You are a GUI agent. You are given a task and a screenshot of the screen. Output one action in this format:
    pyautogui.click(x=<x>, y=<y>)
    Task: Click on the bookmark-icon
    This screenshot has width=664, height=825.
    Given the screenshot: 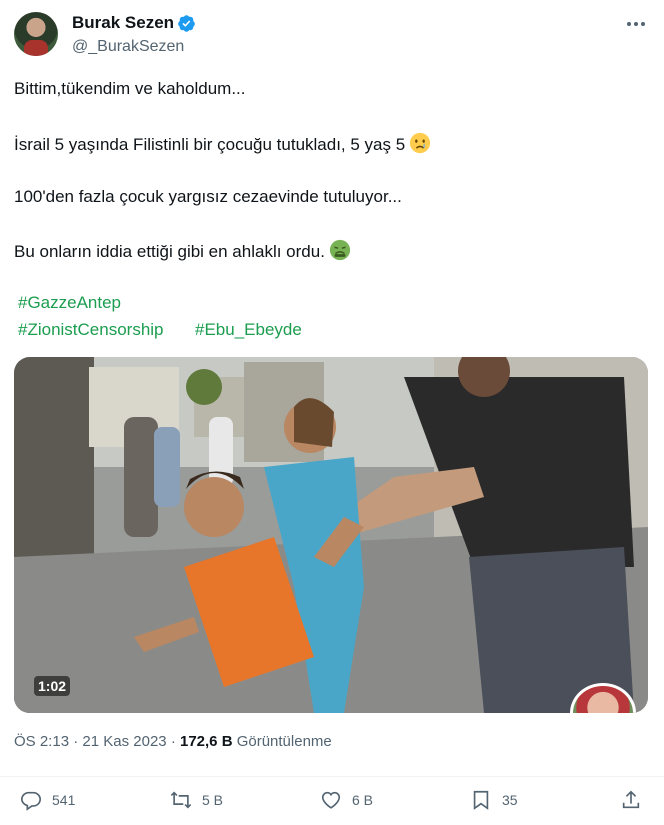 What is the action you would take?
    pyautogui.click(x=481, y=800)
    